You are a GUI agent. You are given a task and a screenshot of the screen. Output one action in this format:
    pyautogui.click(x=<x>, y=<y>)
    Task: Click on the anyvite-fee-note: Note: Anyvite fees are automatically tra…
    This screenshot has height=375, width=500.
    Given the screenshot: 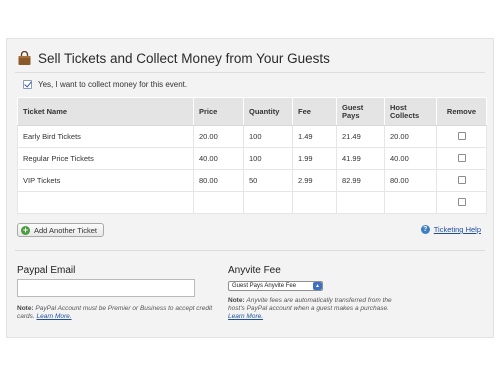 What is the action you would take?
    pyautogui.click(x=313, y=309)
    